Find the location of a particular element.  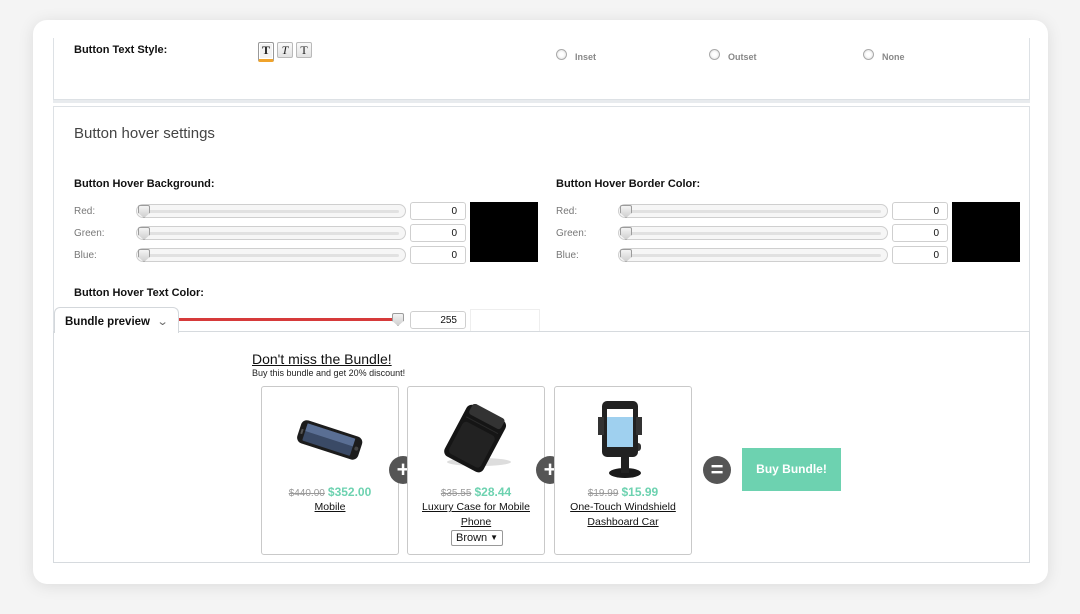

border-green-slider is located at coordinates (753, 233).